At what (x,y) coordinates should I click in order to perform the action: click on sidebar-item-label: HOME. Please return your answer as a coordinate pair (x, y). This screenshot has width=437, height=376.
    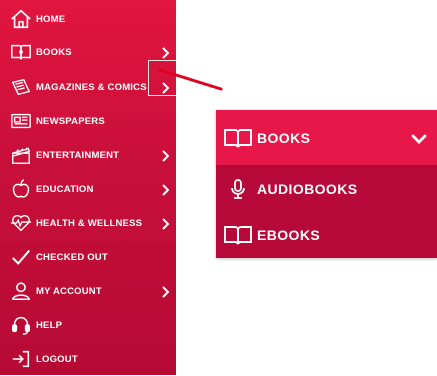
    Looking at the image, I should click on (51, 19).